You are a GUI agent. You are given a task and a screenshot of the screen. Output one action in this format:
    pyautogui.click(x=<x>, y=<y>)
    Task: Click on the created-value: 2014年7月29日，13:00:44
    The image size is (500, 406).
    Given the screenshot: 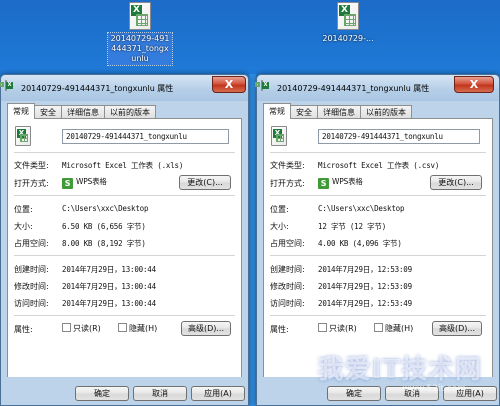 What is the action you would take?
    pyautogui.click(x=109, y=269)
    